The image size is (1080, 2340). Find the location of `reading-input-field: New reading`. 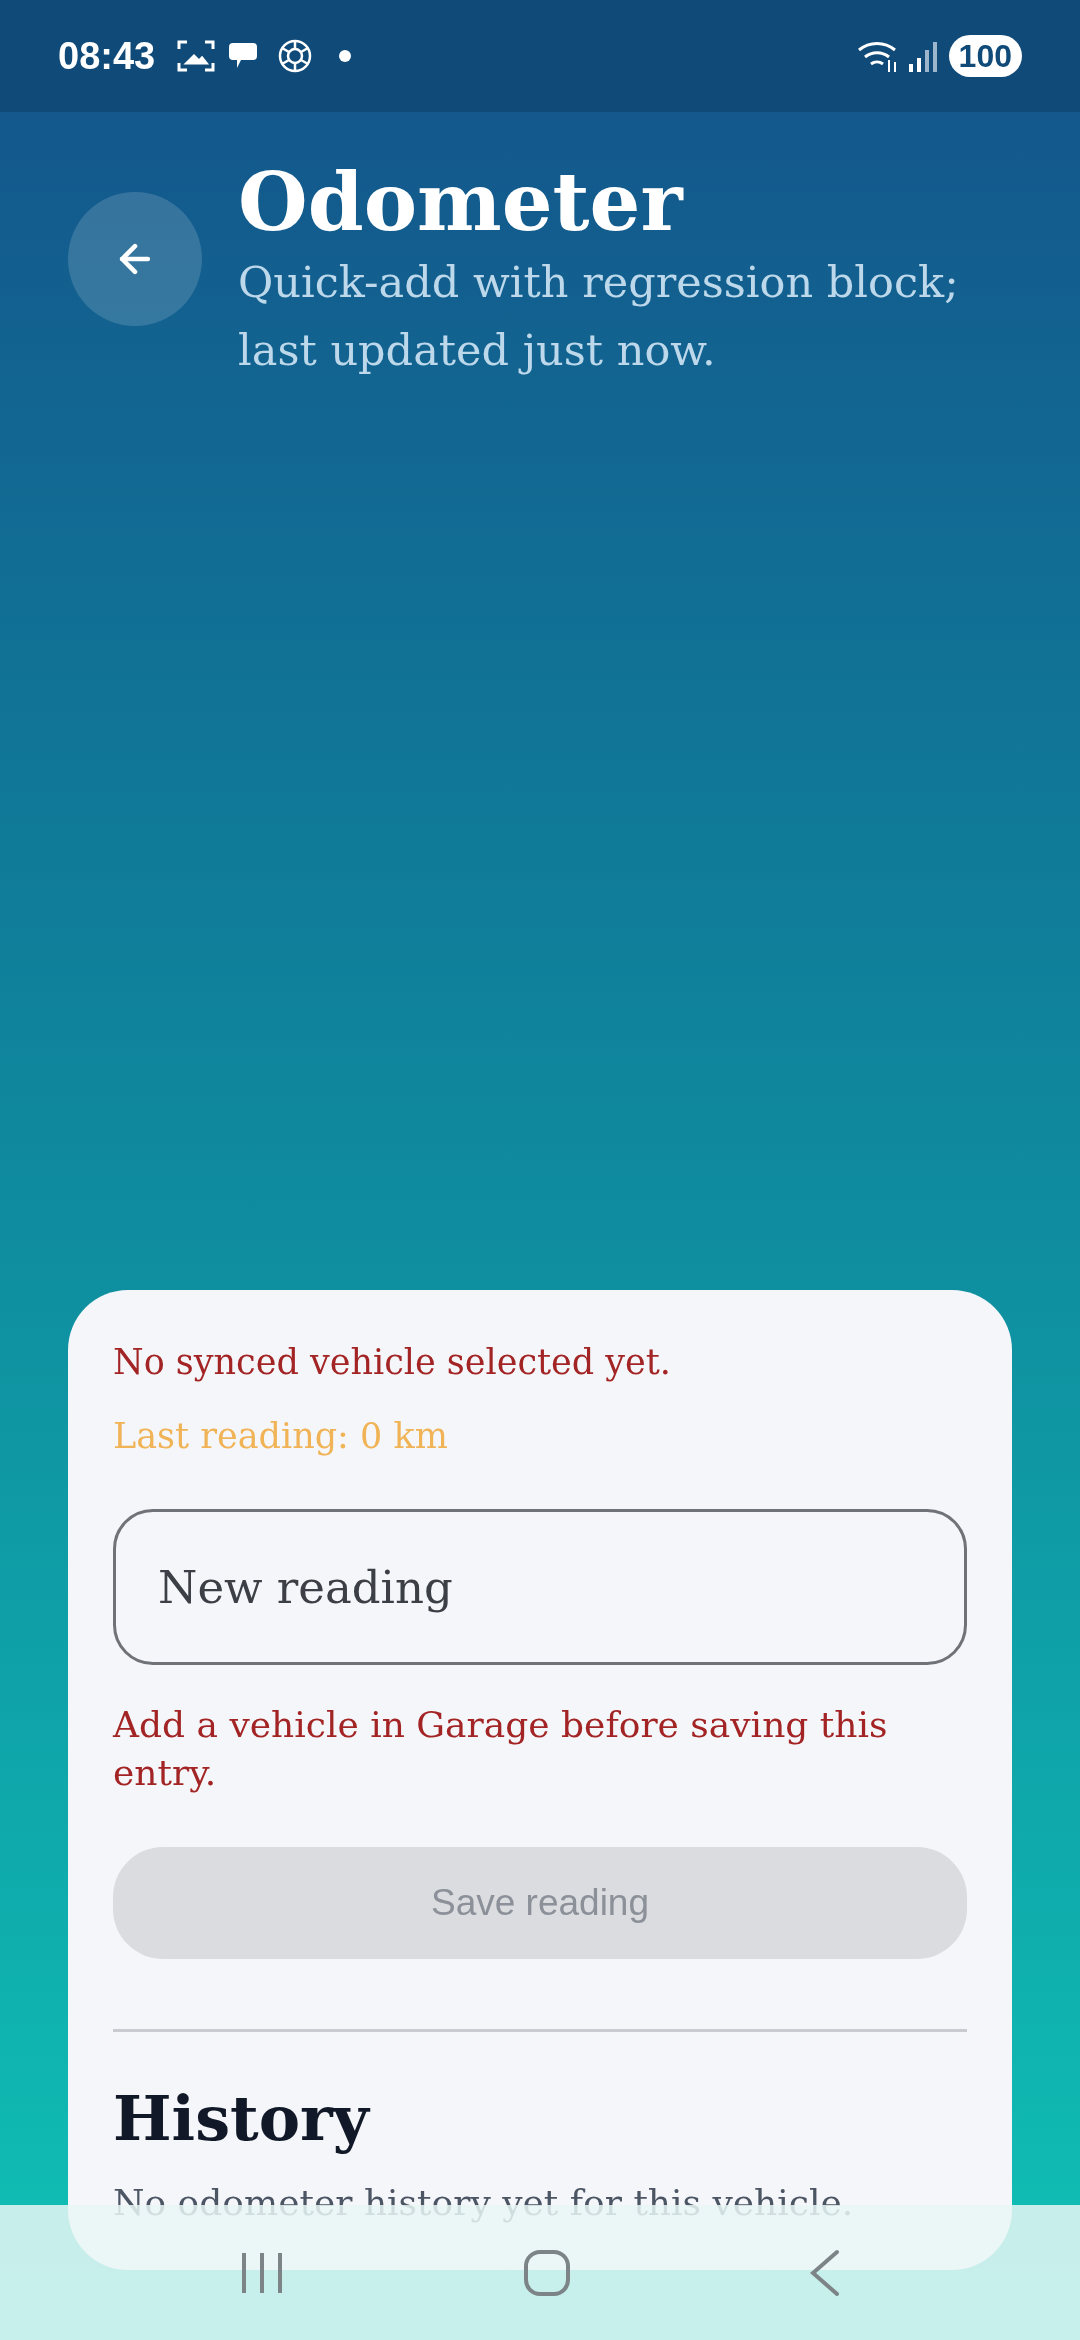

reading-input-field: New reading is located at coordinates (540, 1587).